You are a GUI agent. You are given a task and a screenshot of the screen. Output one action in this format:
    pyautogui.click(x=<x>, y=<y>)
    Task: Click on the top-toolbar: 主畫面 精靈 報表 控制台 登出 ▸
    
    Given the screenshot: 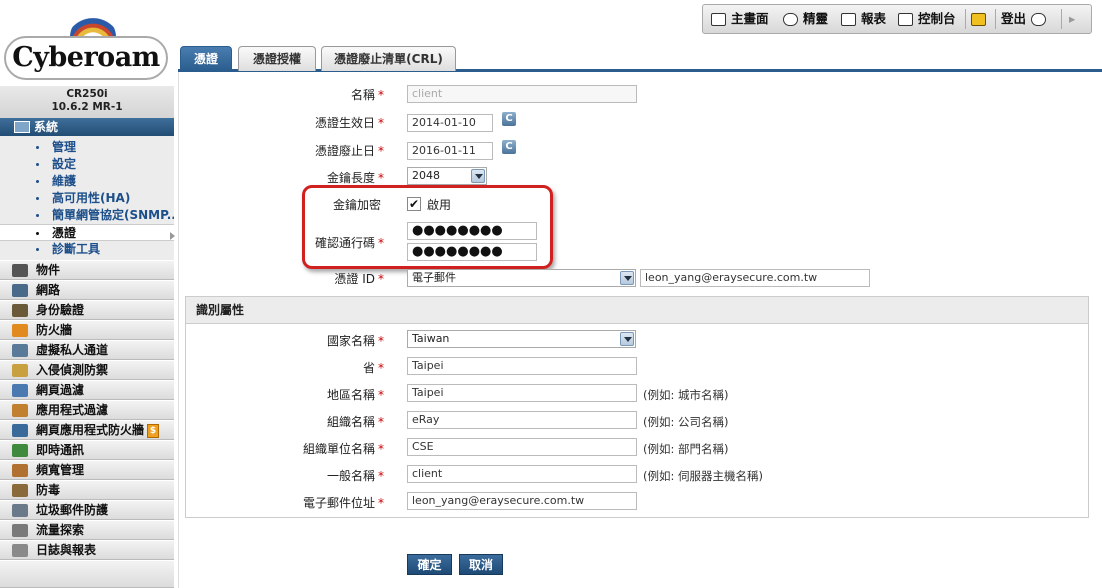 What is the action you would take?
    pyautogui.click(x=897, y=19)
    